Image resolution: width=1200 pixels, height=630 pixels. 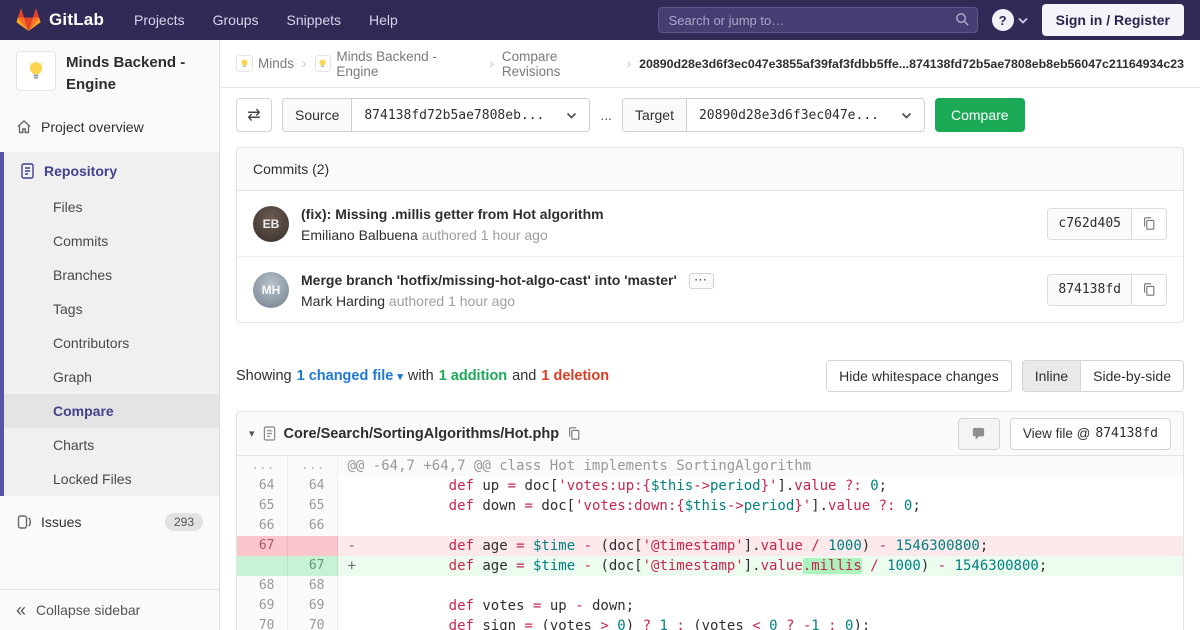 What do you see at coordinates (111, 241) in the screenshot?
I see `sidebar-item-commits: Commits` at bounding box center [111, 241].